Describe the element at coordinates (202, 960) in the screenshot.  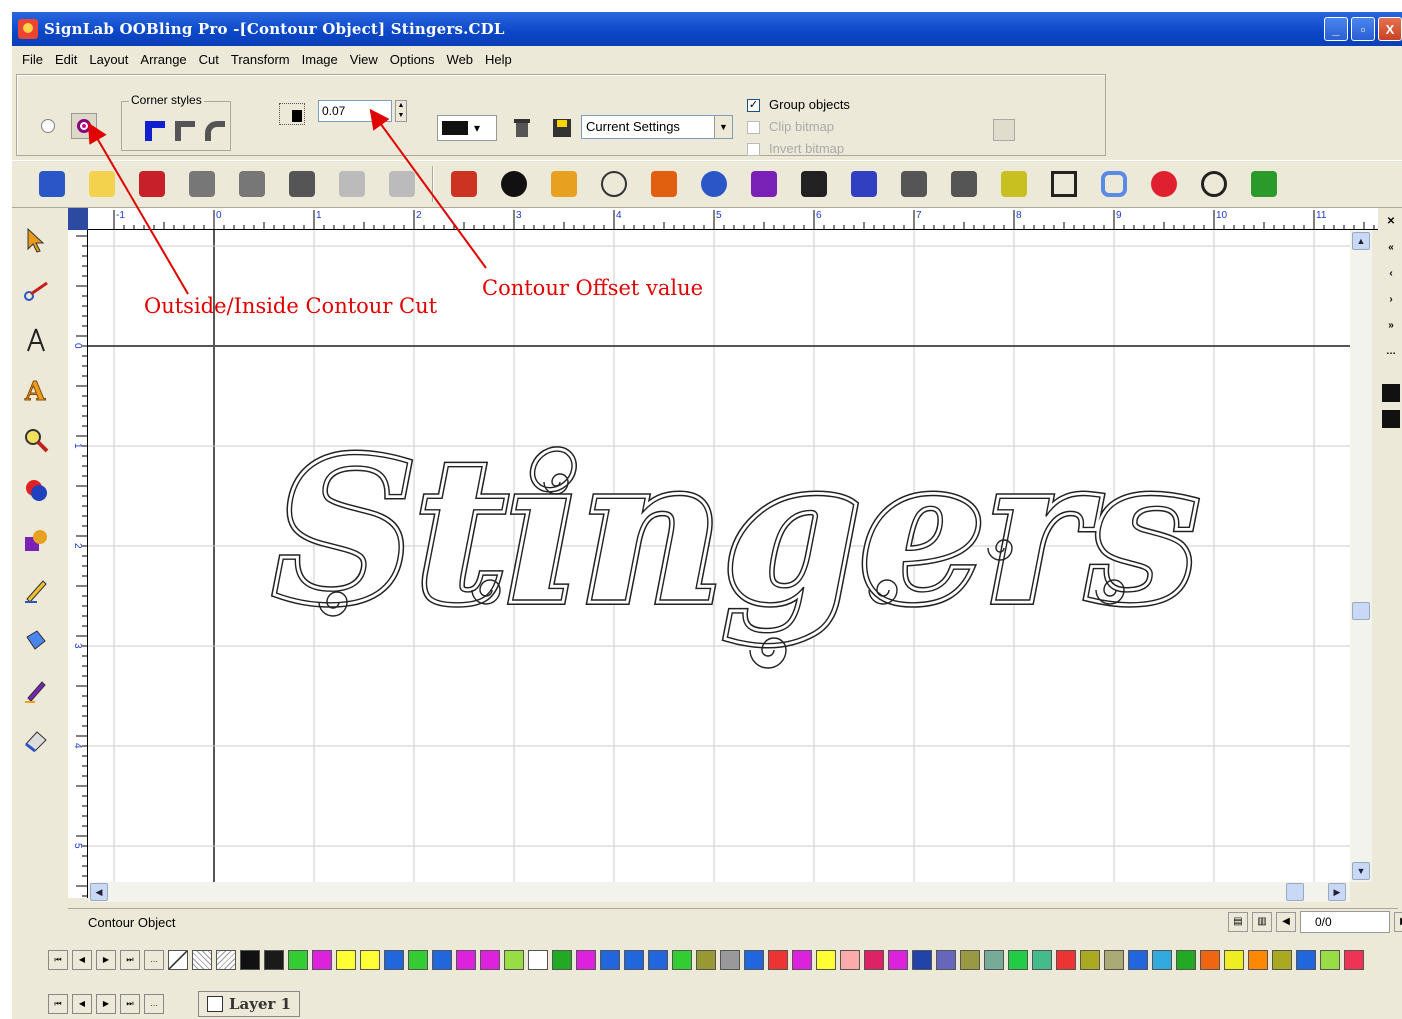
I see `hatch-swatch` at that location.